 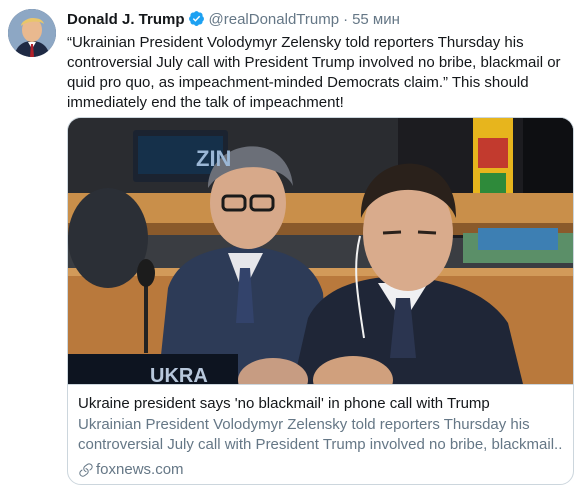 What do you see at coordinates (274, 19) in the screenshot?
I see `author-handle: @realDonaldTrump` at bounding box center [274, 19].